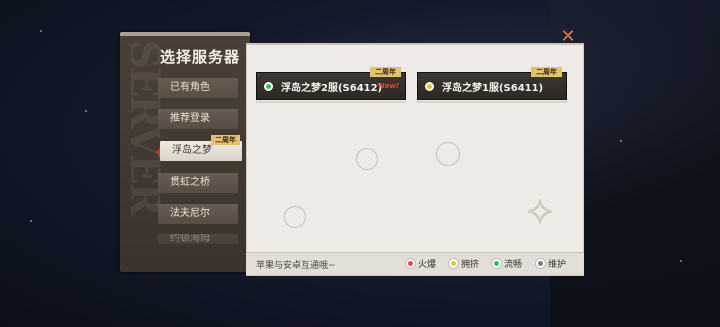 The image size is (720, 327). Describe the element at coordinates (200, 57) in the screenshot. I see `page-title: 选择服务器` at that location.